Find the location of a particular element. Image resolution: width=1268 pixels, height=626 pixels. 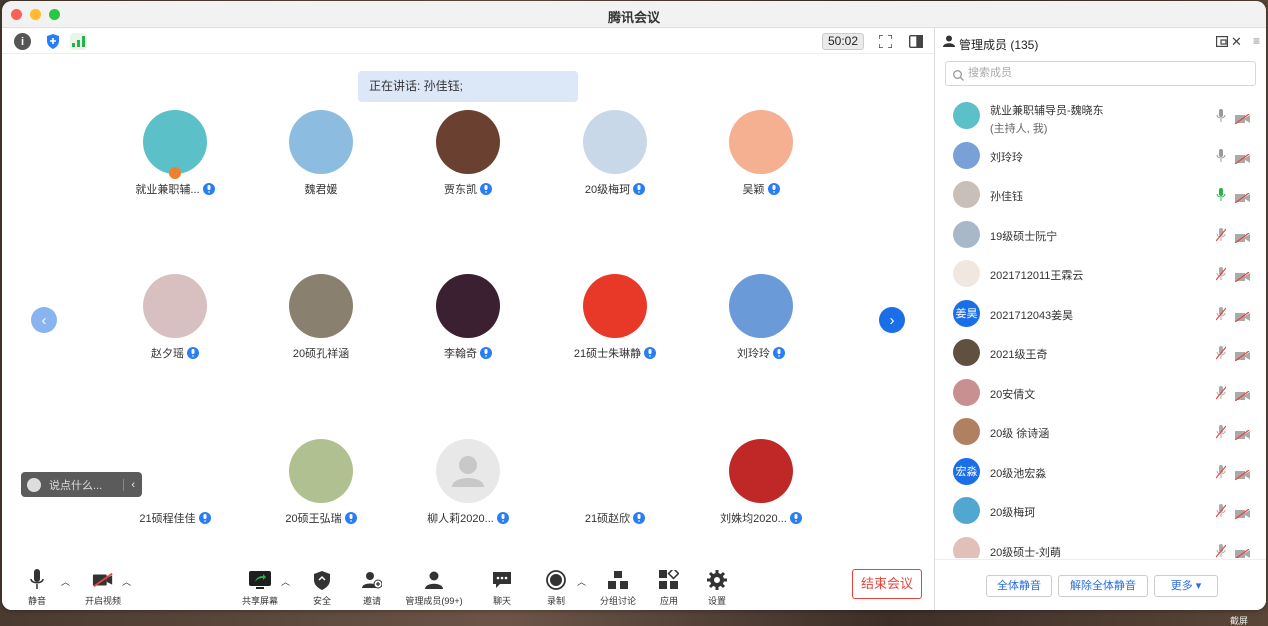

shield-icon is located at coordinates (52, 41).